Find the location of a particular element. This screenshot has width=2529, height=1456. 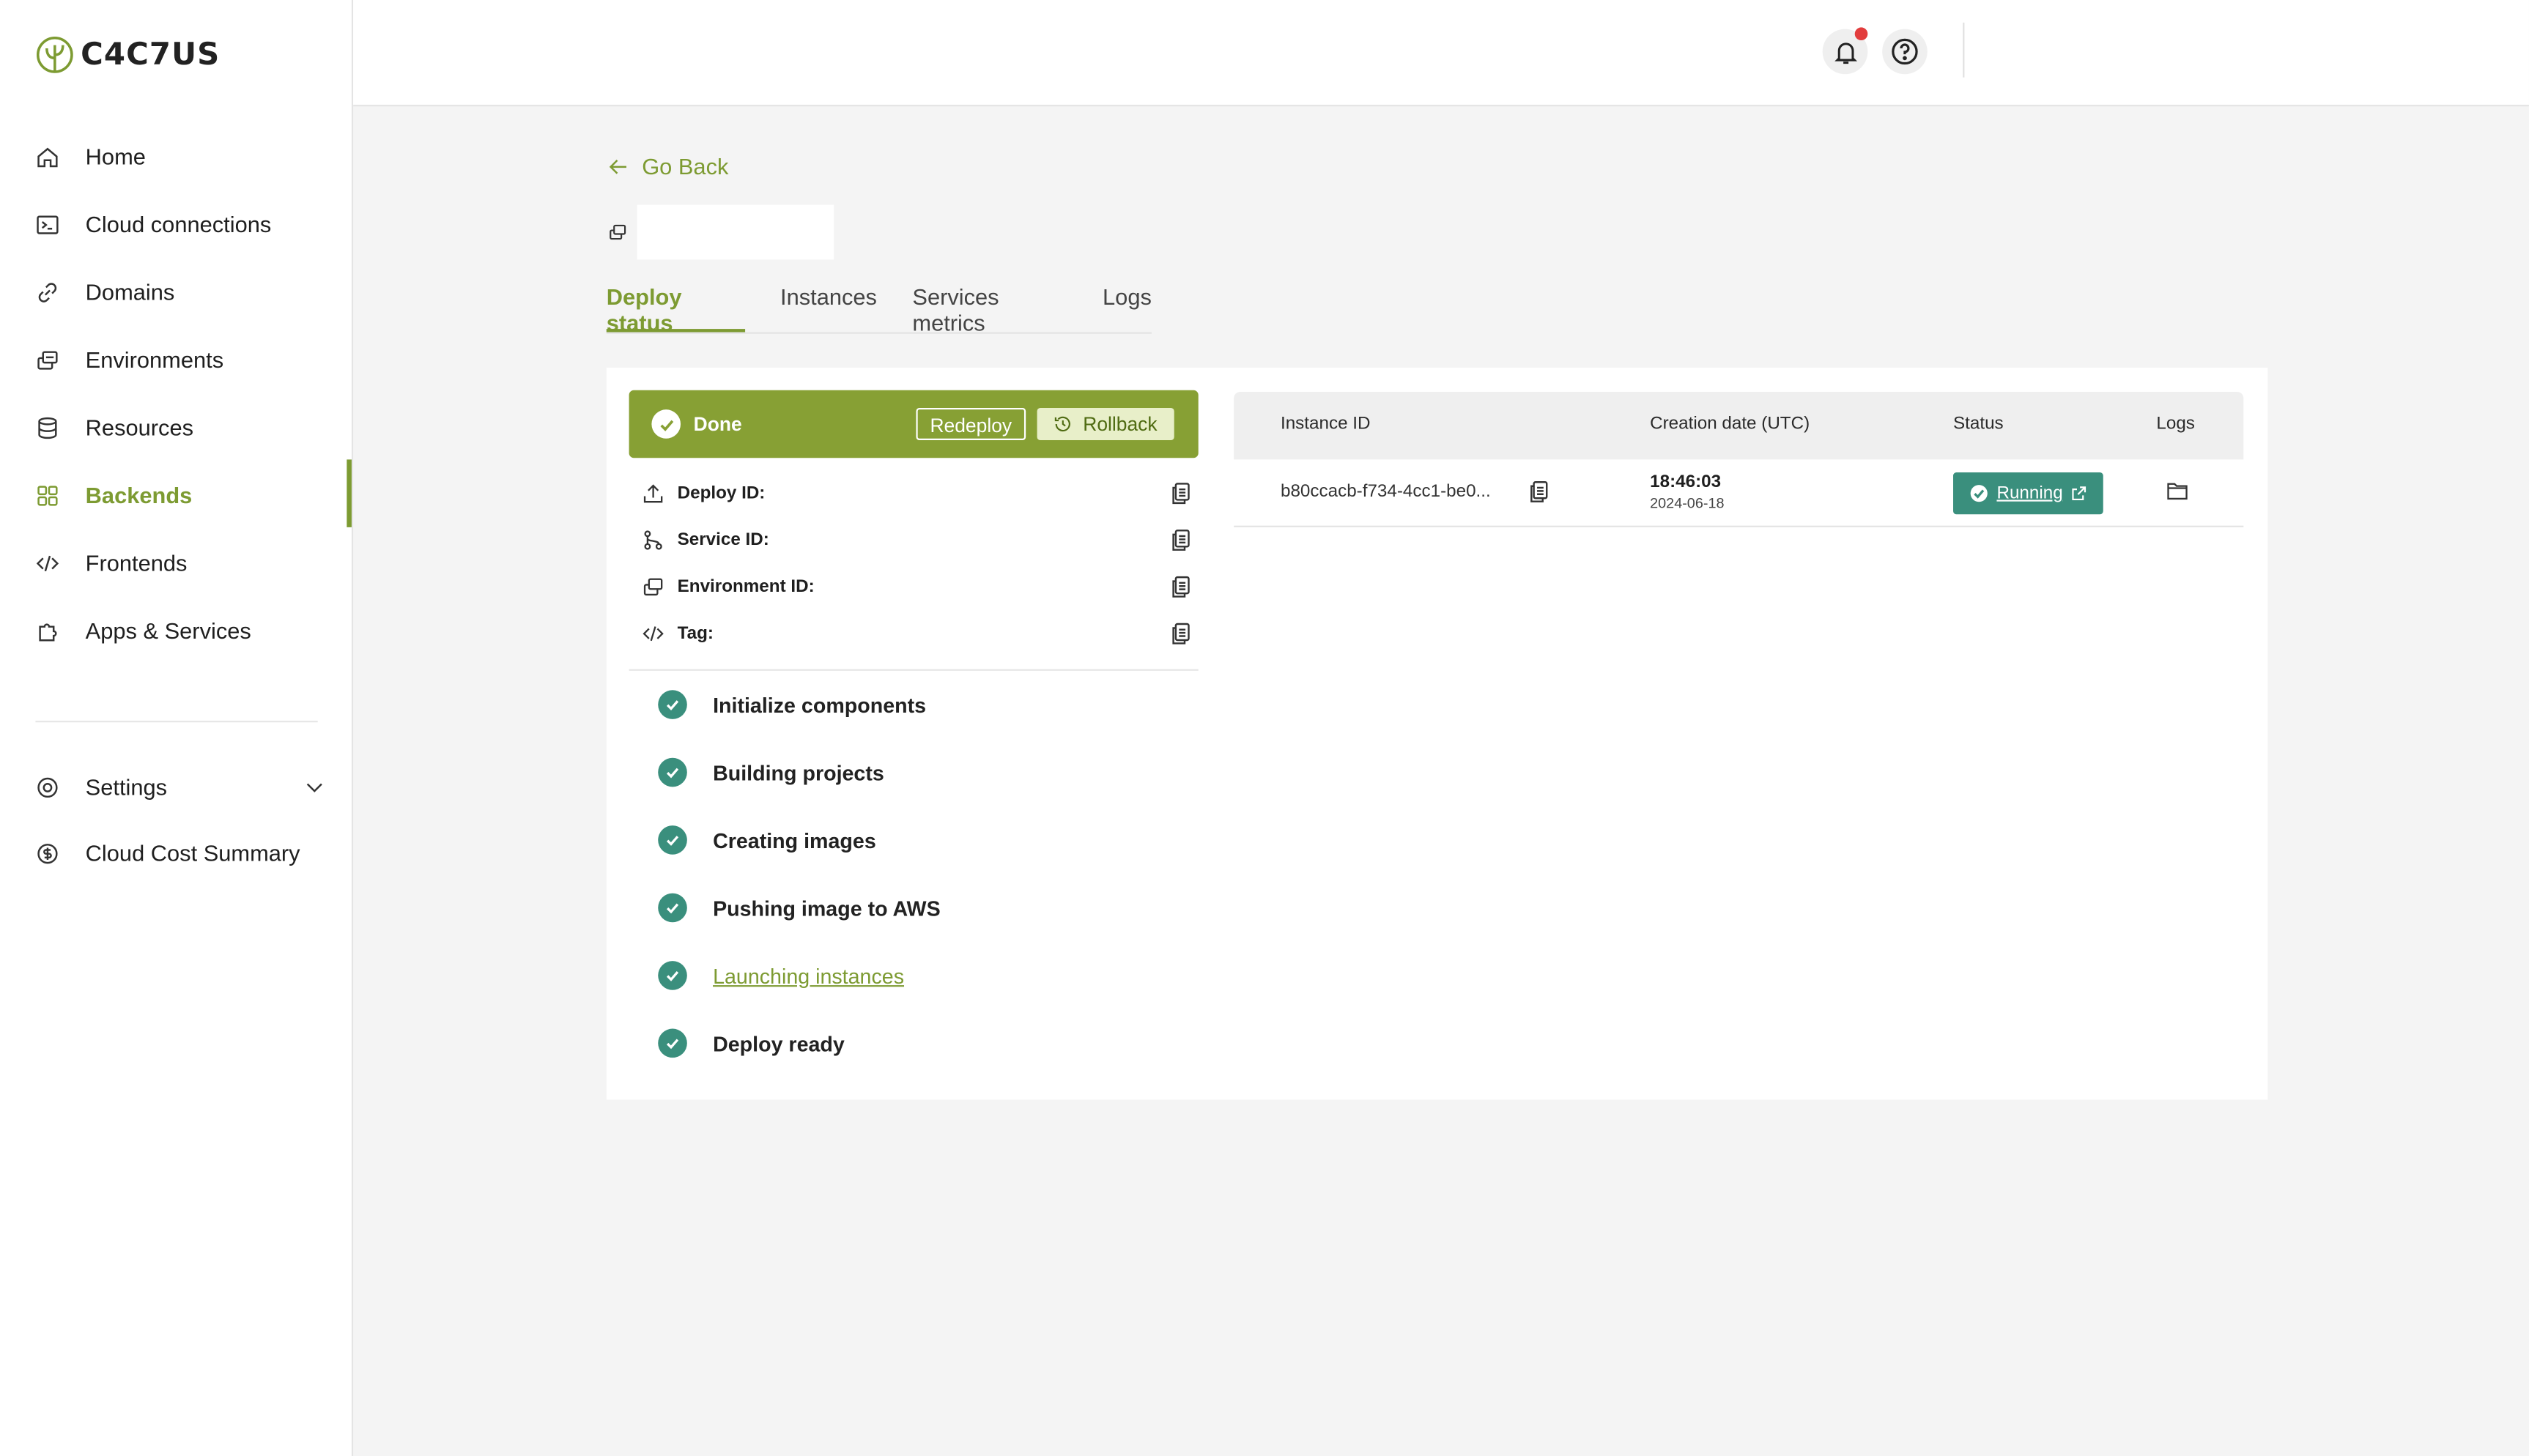

column-header: Creation date (UTC) is located at coordinates (1730, 424).